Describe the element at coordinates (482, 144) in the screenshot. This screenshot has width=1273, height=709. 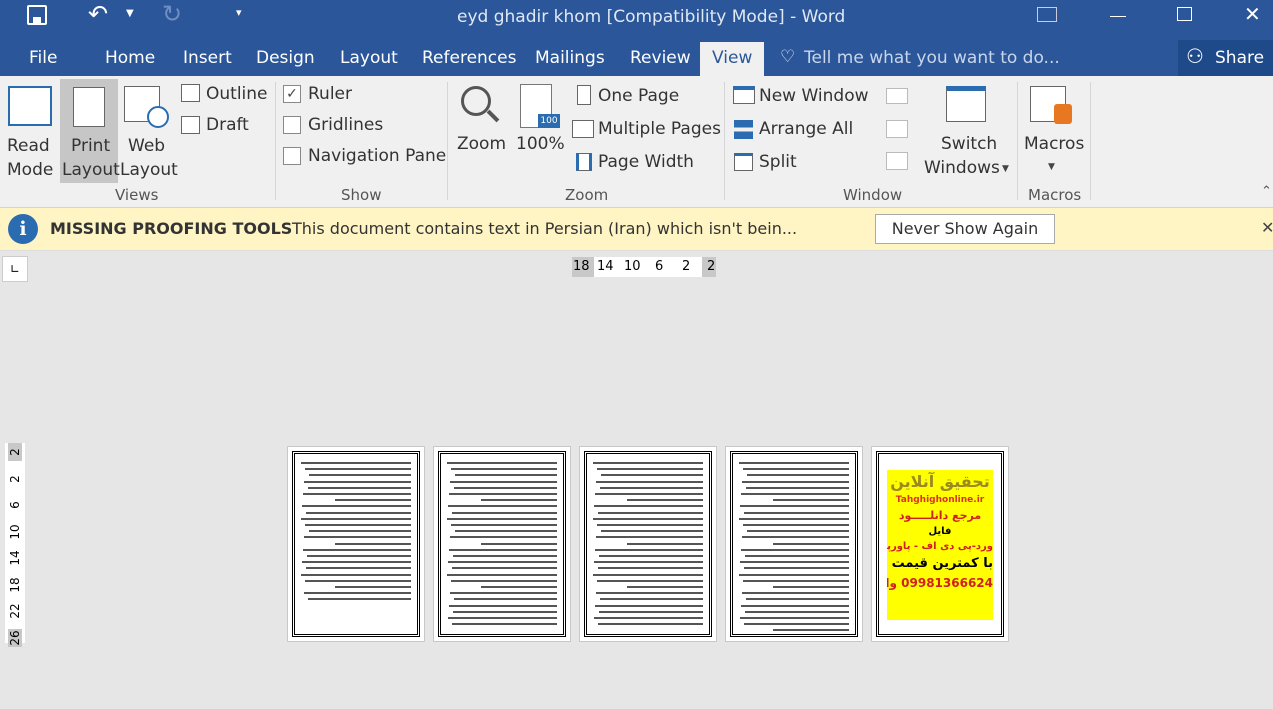
I see `zoom-label: Zoom` at that location.